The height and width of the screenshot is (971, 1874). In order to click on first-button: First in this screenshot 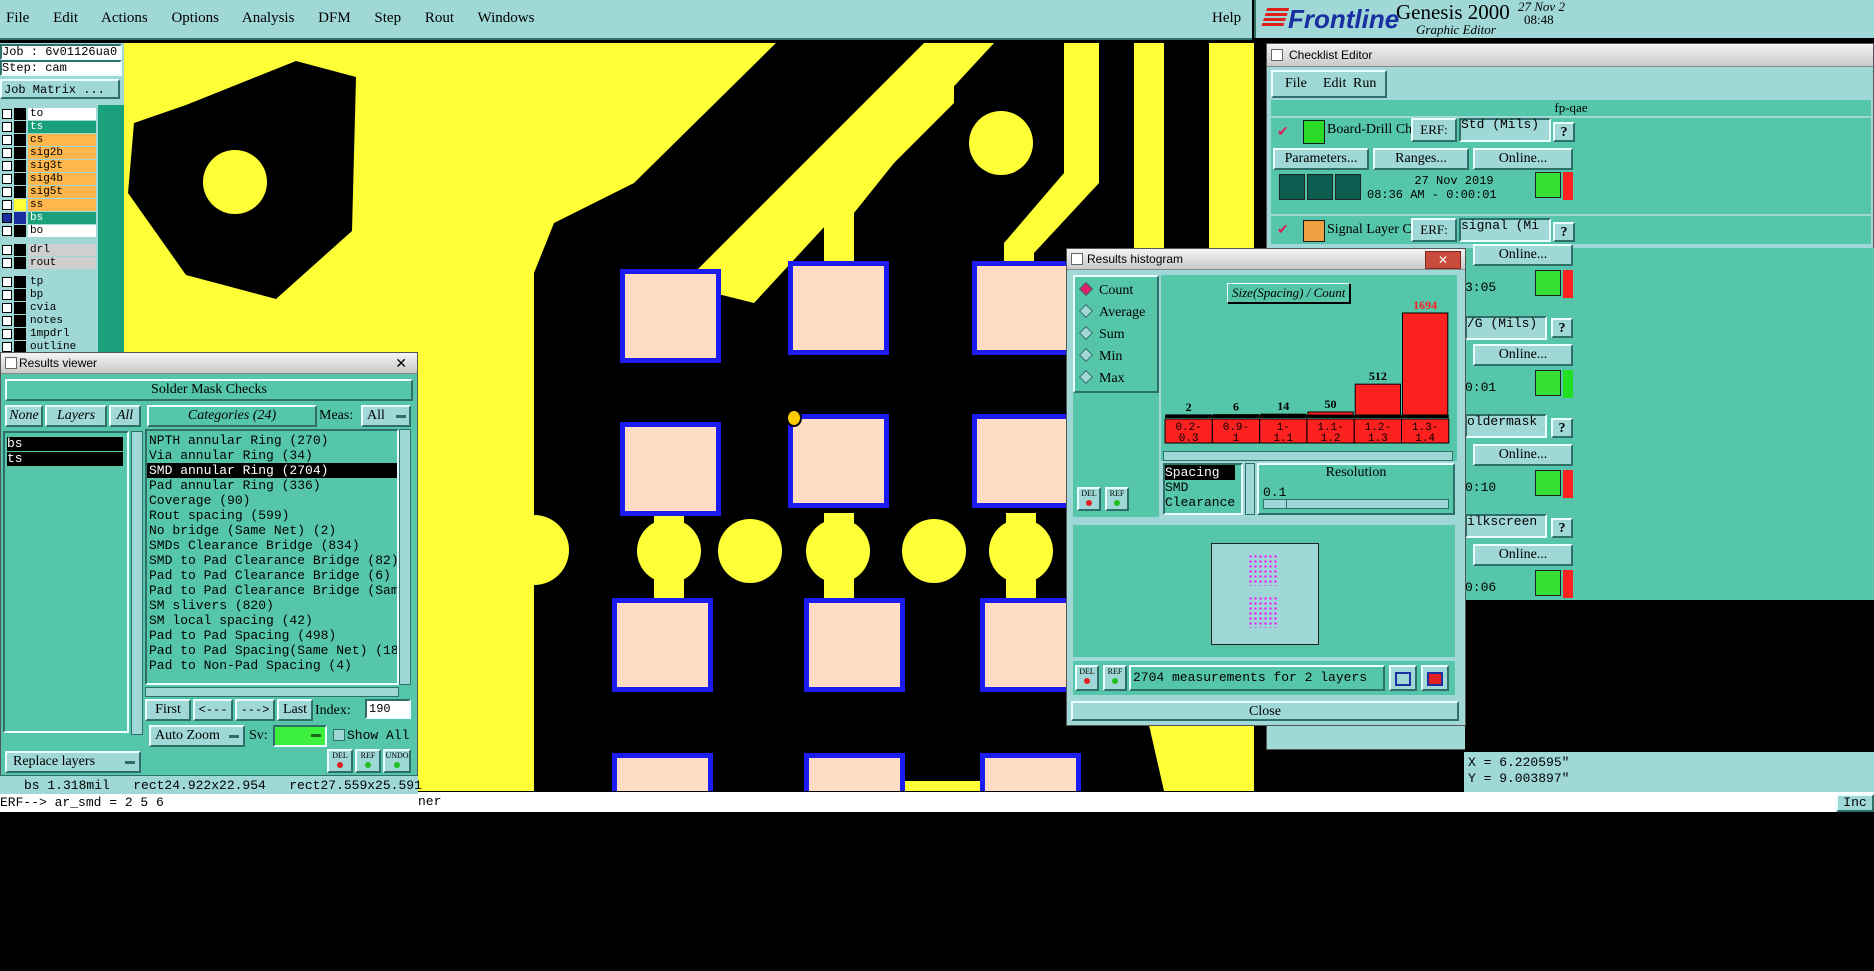, I will do `click(168, 710)`.